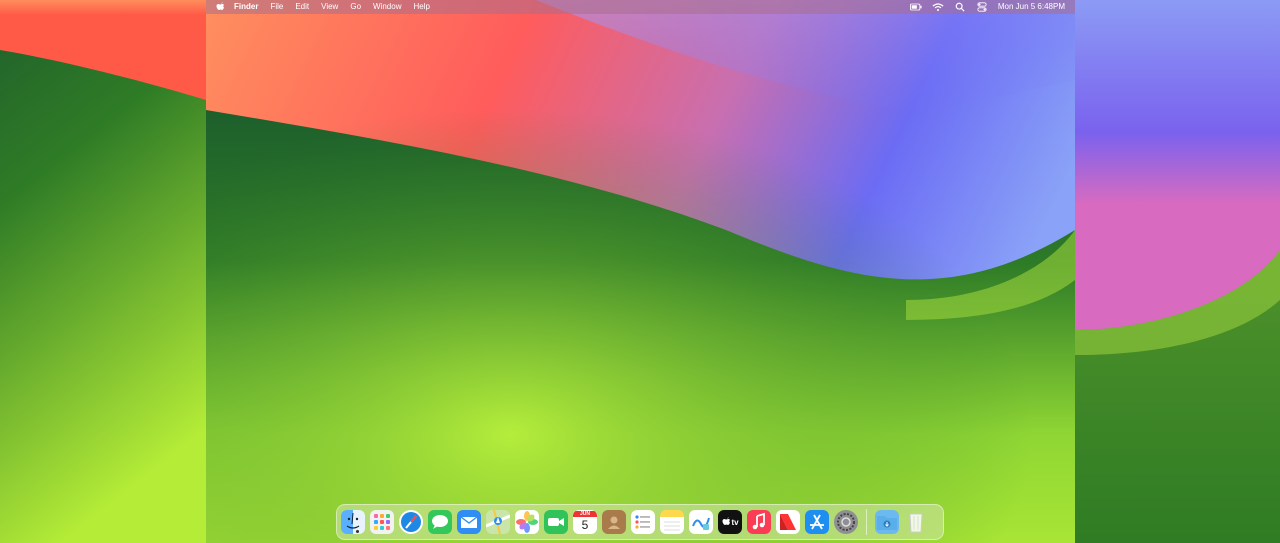  What do you see at coordinates (353, 522) in the screenshot?
I see `finder-icon` at bounding box center [353, 522].